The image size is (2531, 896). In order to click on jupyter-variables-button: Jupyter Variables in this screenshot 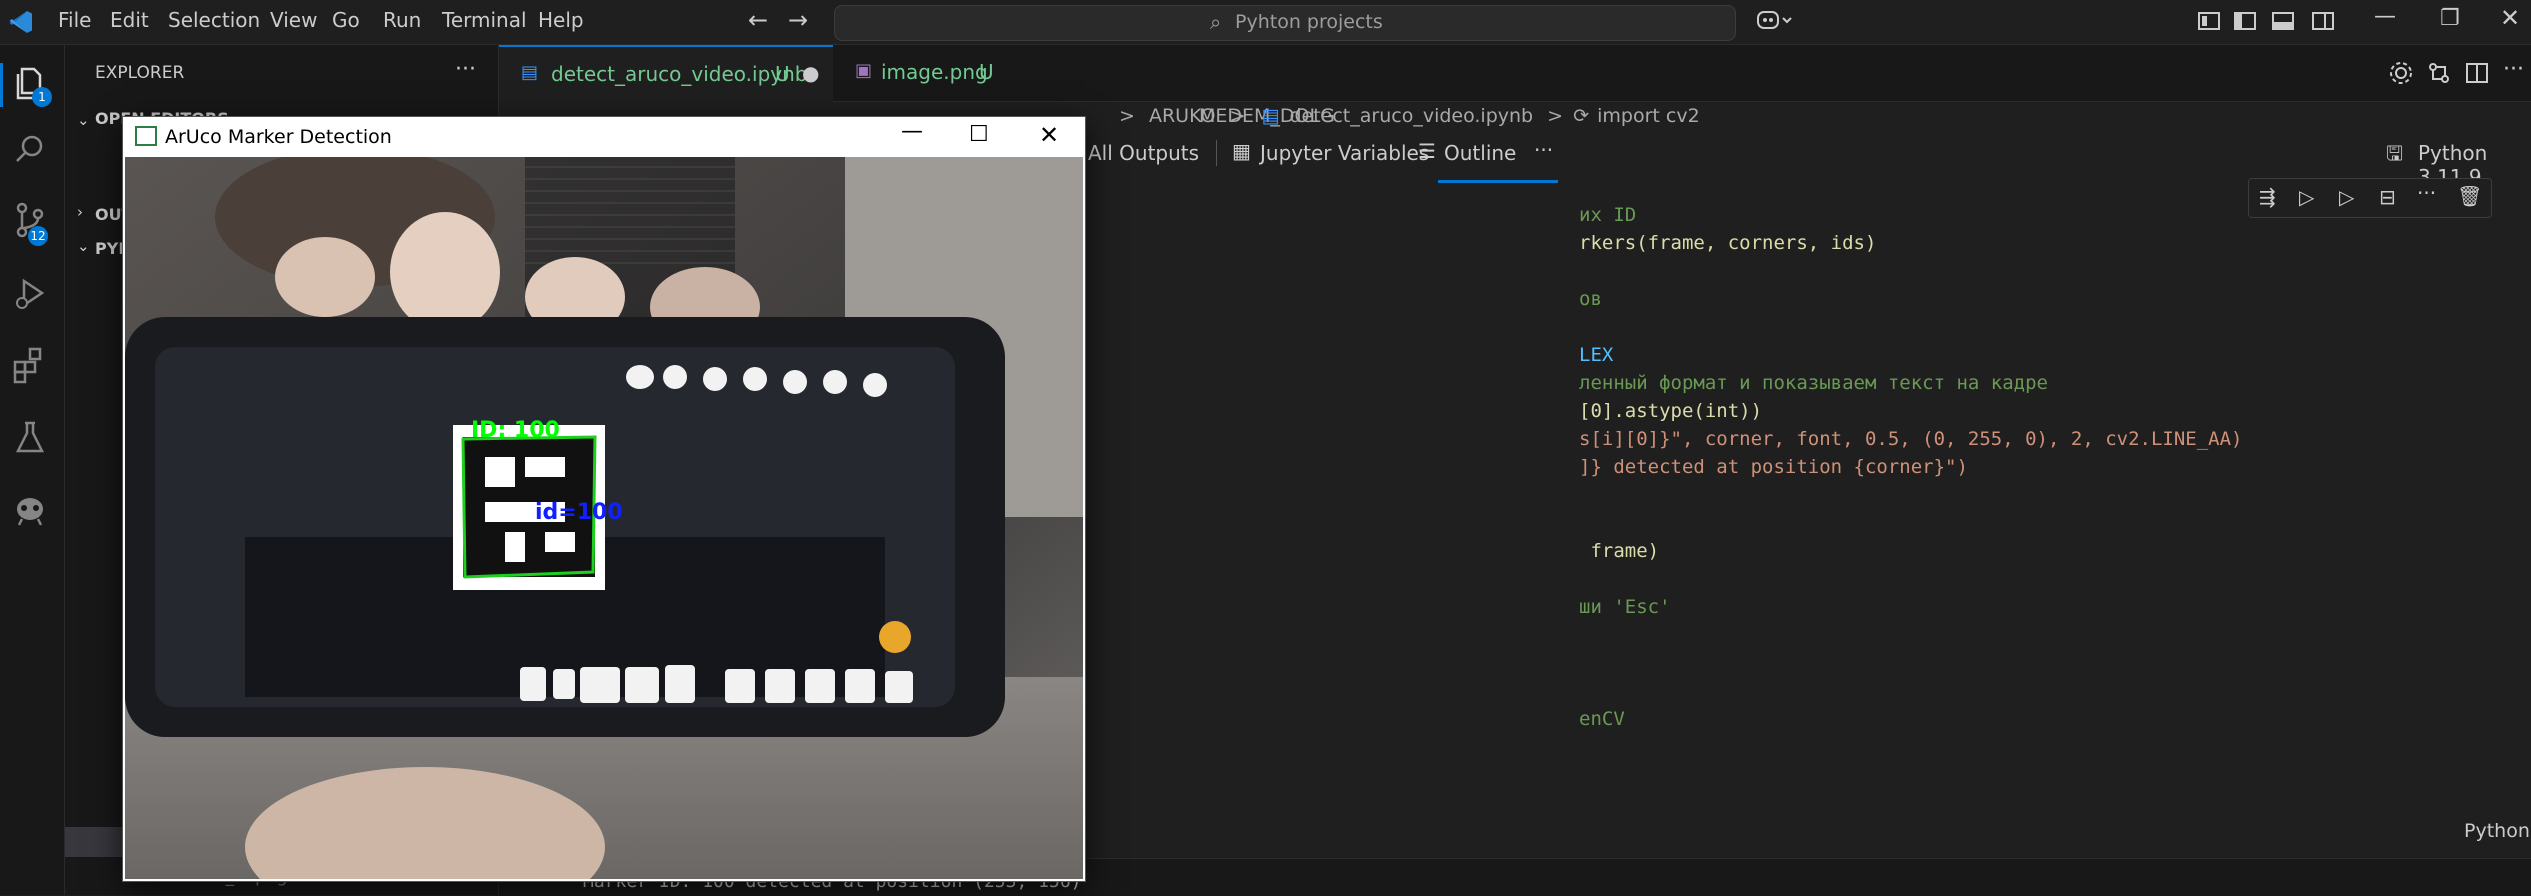, I will do `click(1344, 153)`.